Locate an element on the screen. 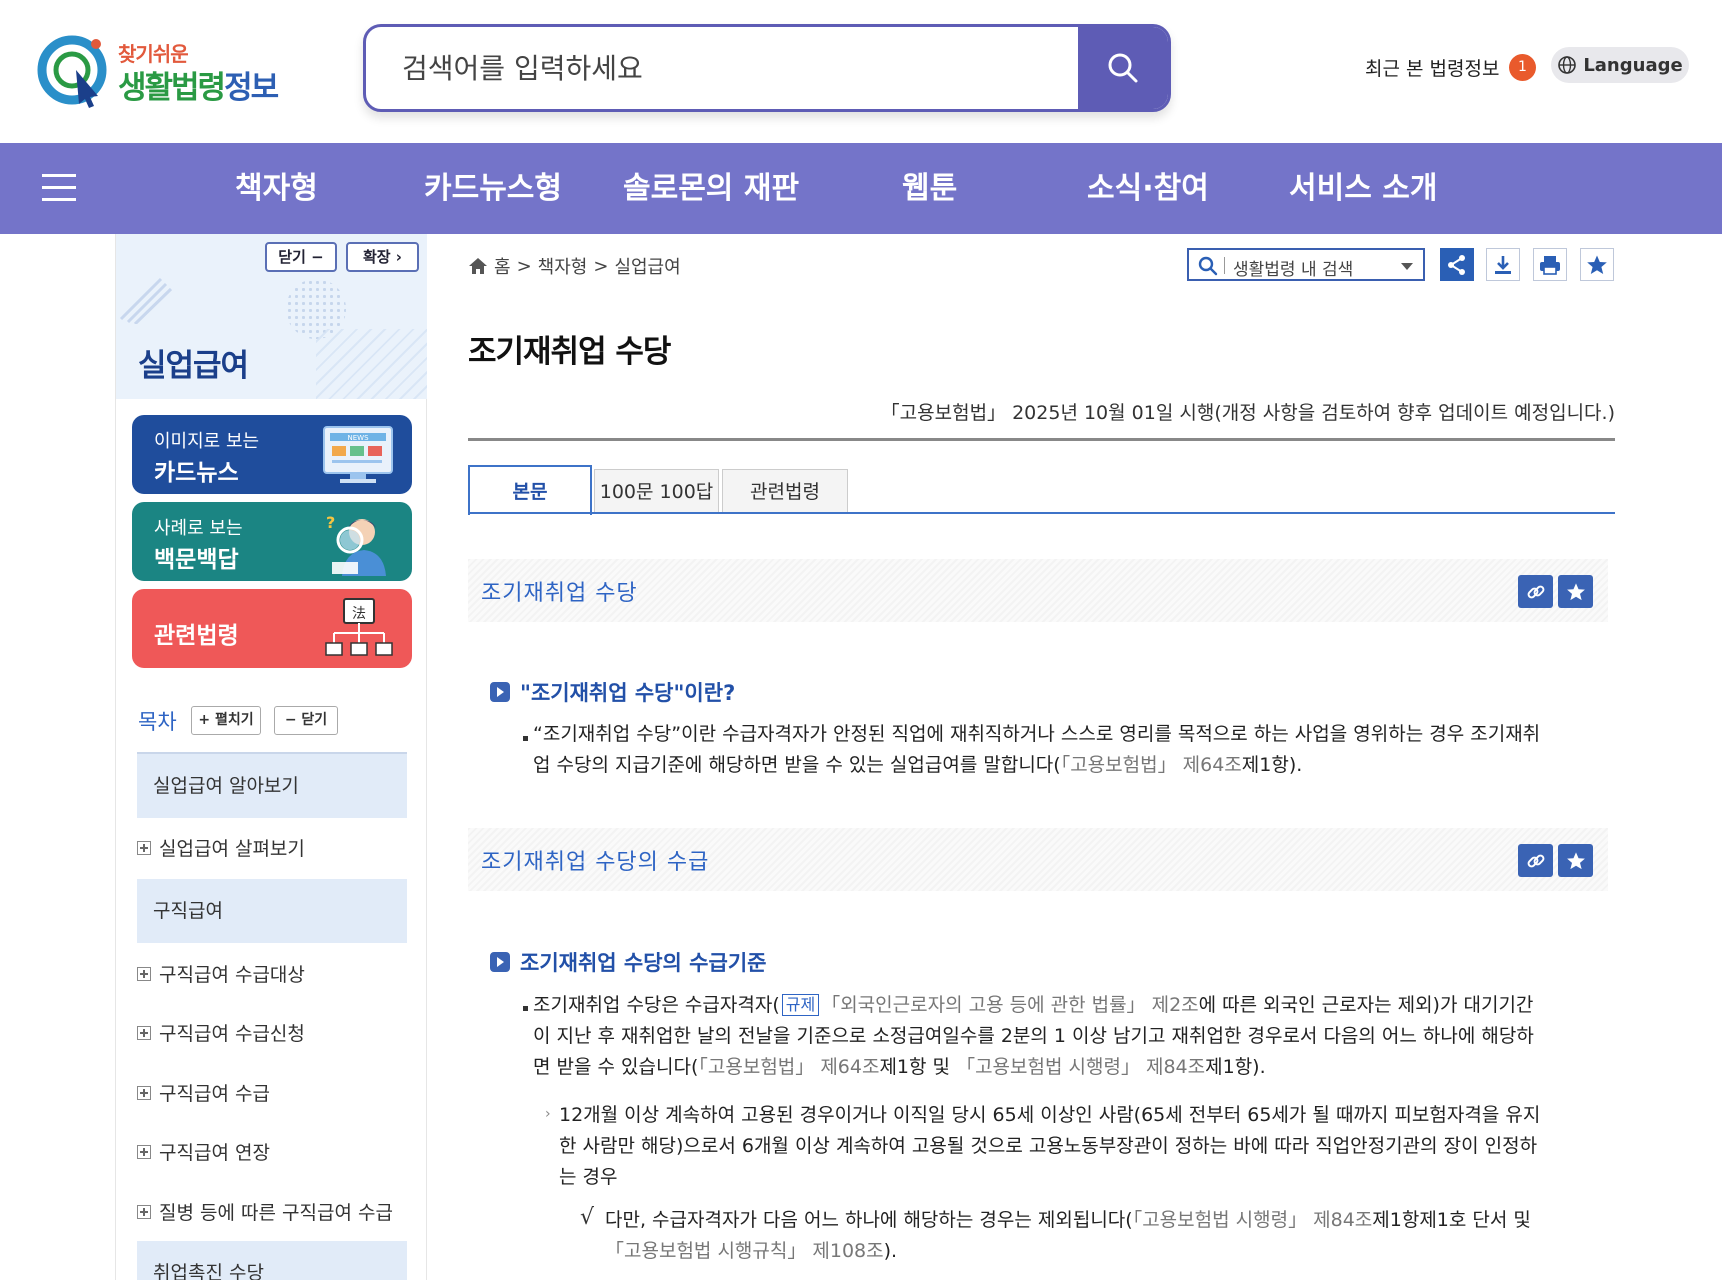  toc-item: 구직급여 연장 is located at coordinates (203, 1151).